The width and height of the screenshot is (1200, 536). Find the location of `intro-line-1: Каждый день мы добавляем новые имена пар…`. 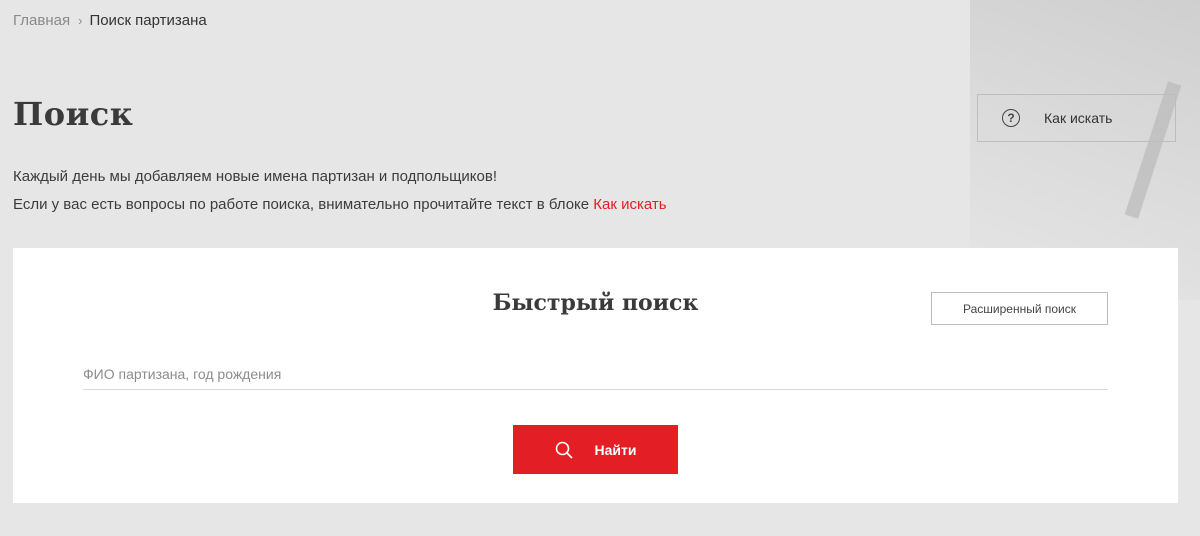

intro-line-1: Каждый день мы добавляем новые имена пар… is located at coordinates (255, 176).